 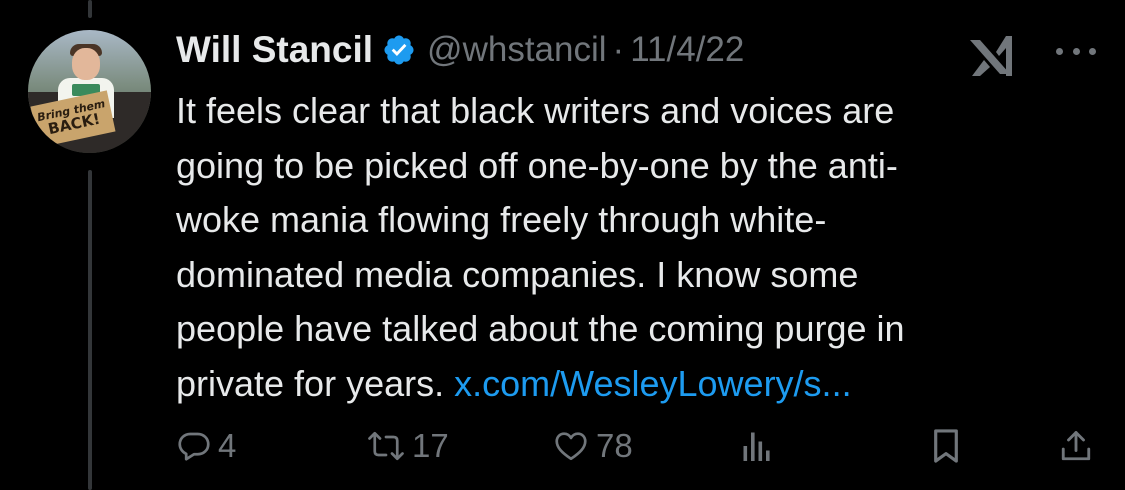 I want to click on avatar: Bring them BACK!, so click(x=89, y=91).